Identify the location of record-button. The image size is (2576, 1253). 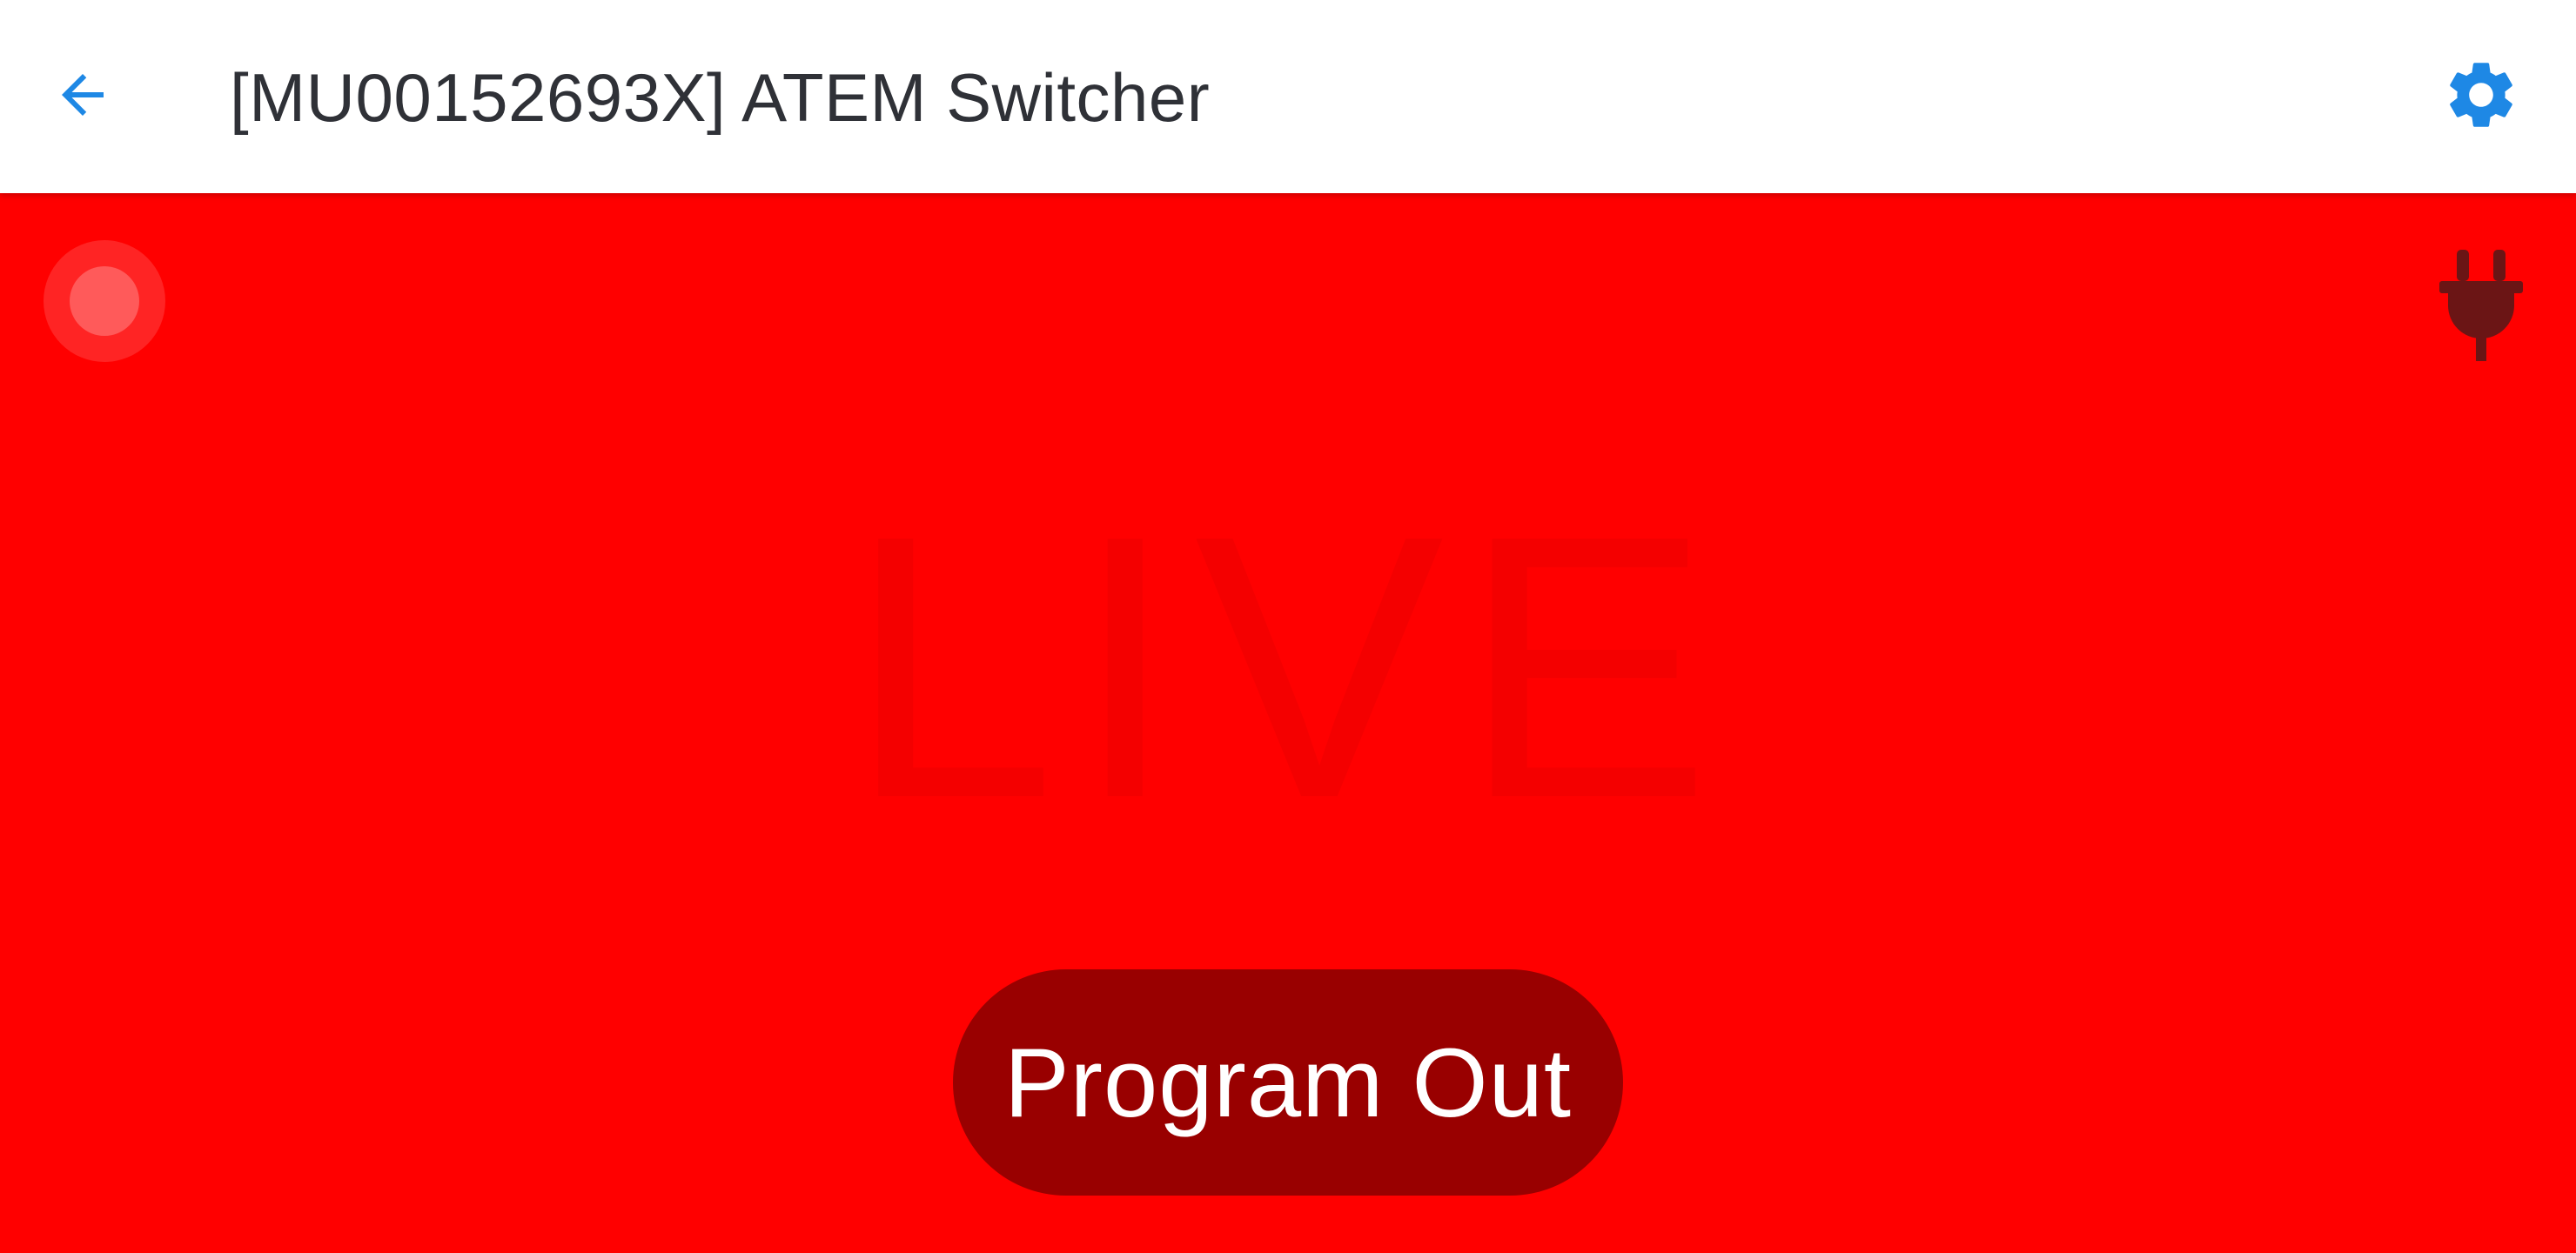
(104, 301).